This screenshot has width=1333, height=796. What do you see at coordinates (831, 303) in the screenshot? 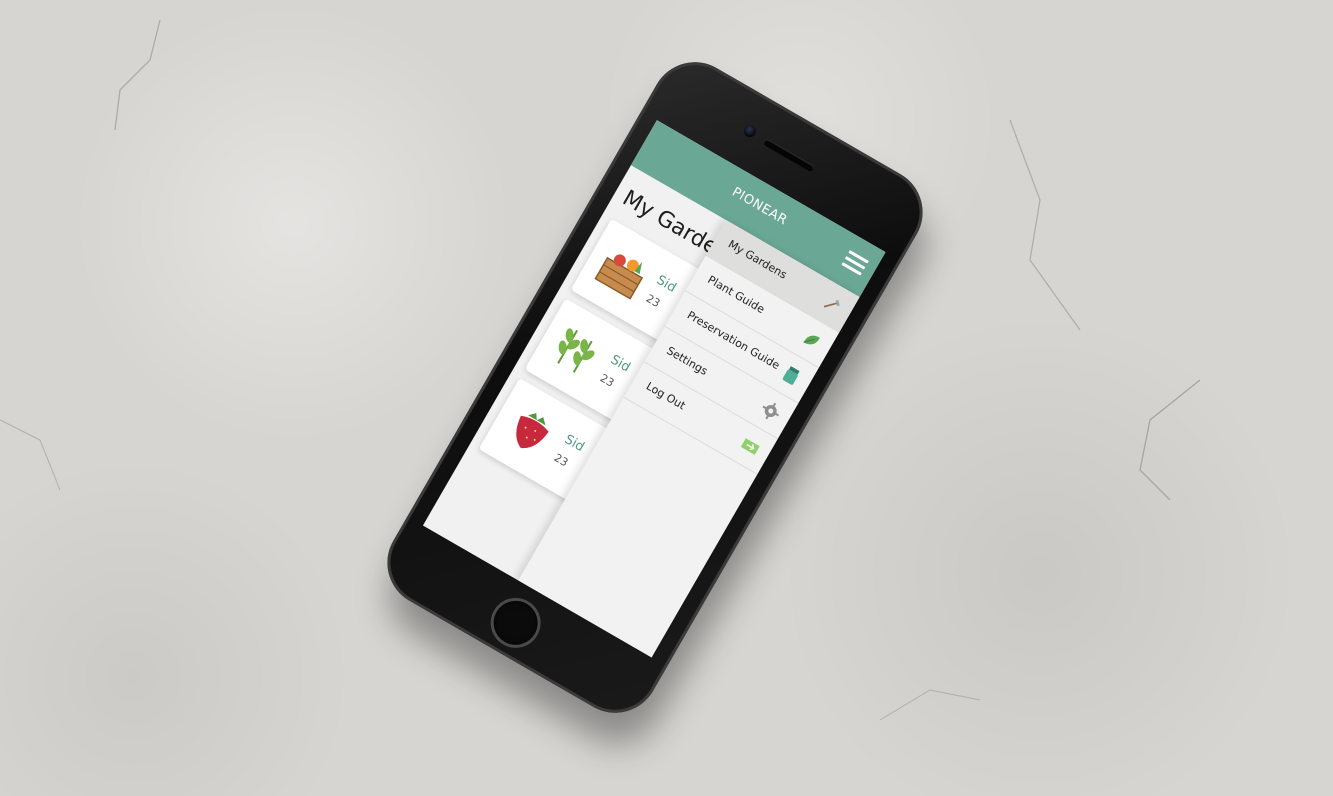
I see `shovel-icon` at bounding box center [831, 303].